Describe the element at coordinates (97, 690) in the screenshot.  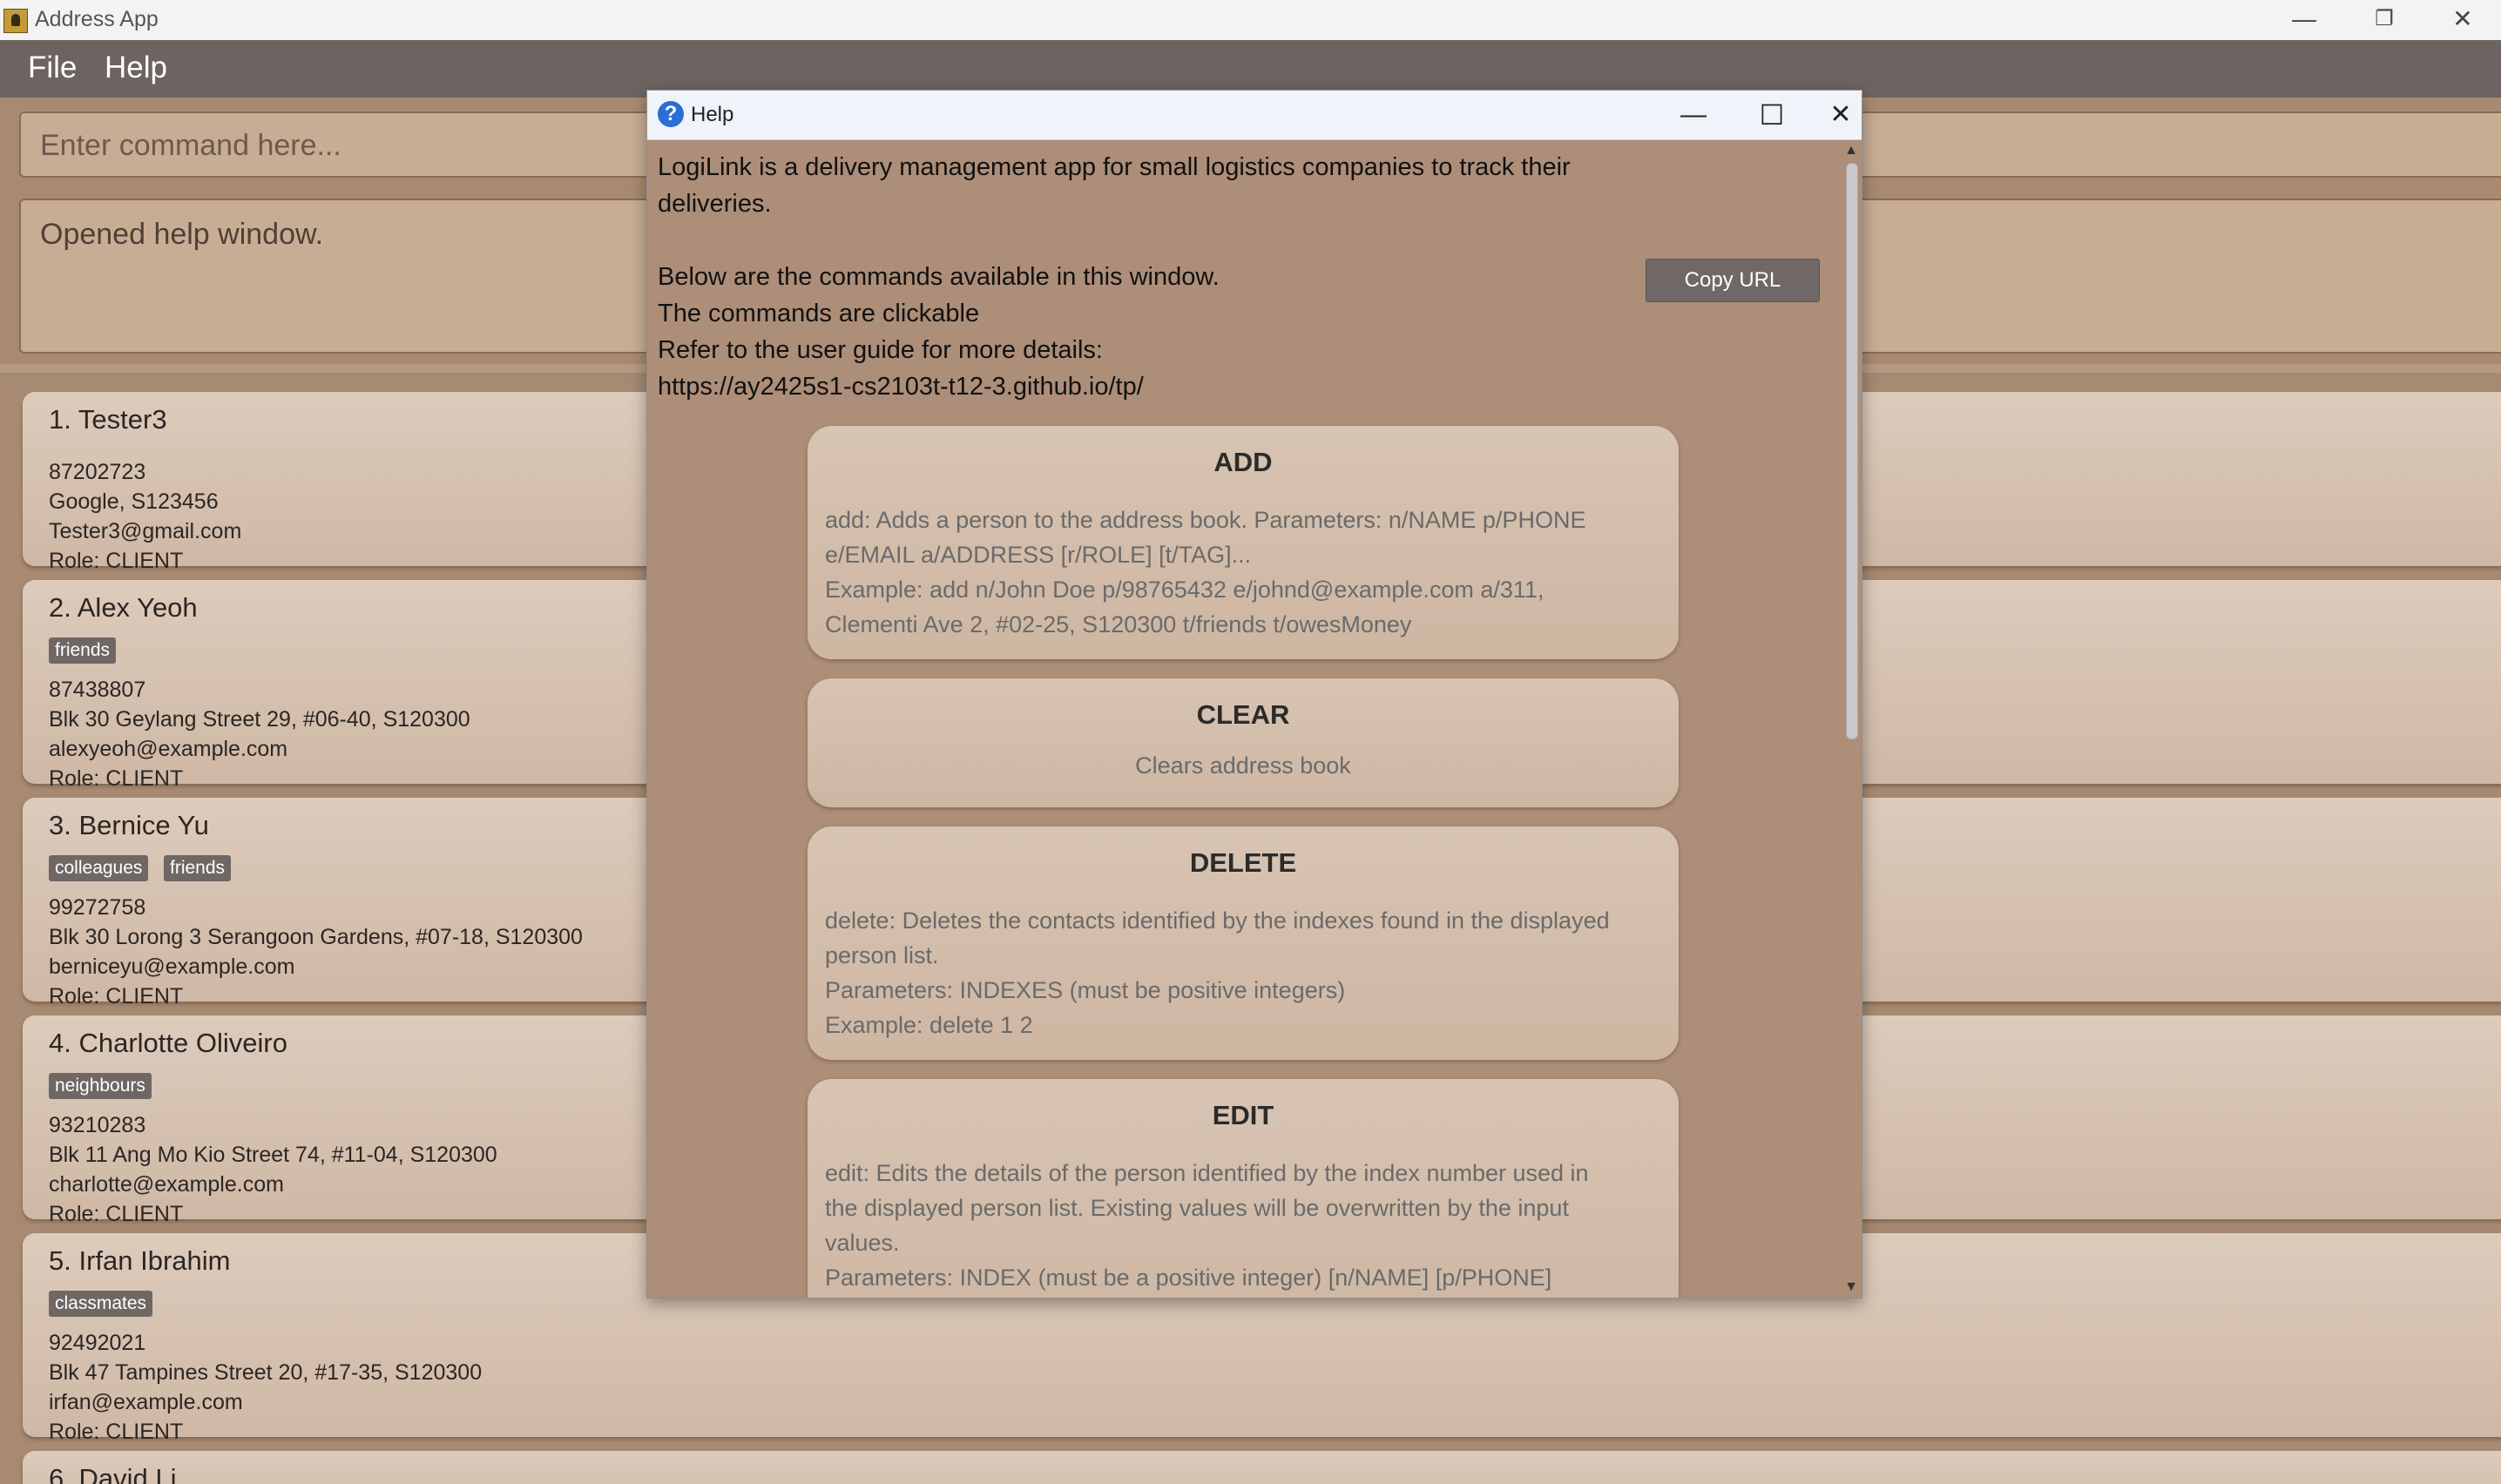
I see `person-phone: 87438807` at that location.